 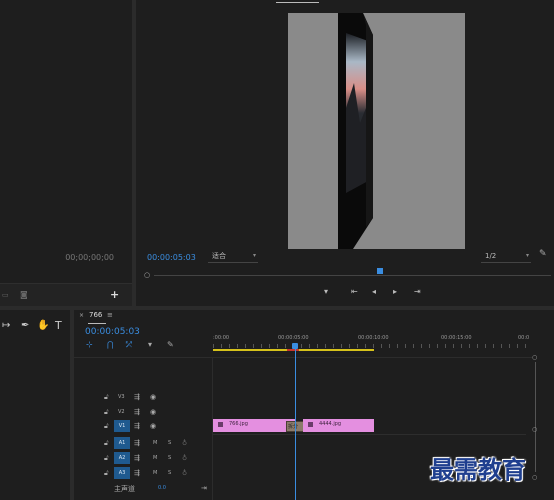 What do you see at coordinates (355, 131) in the screenshot?
I see `rotated-image-clip` at bounding box center [355, 131].